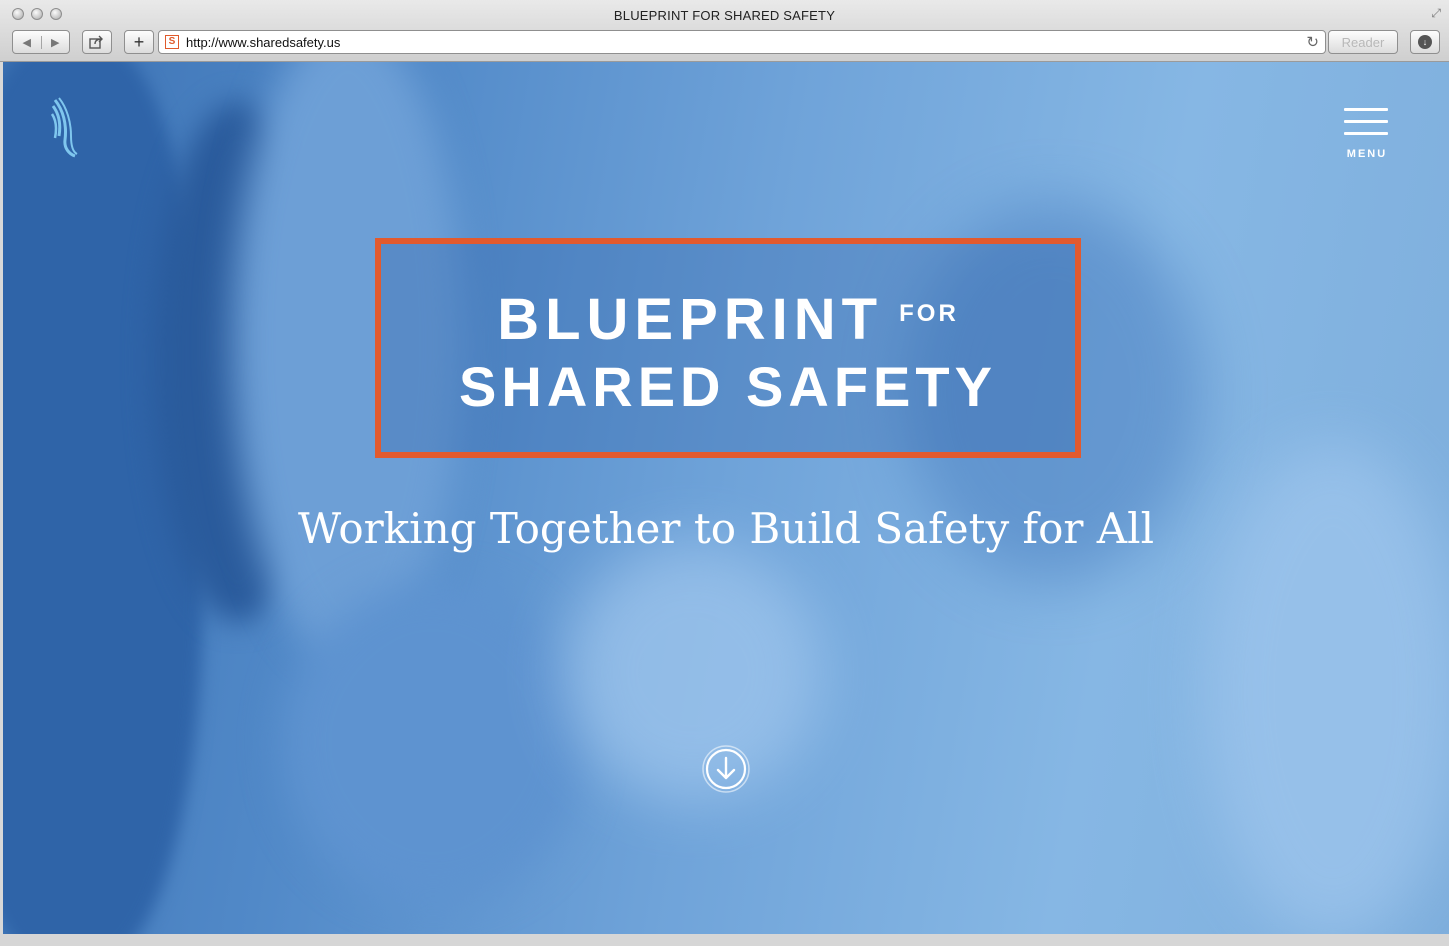 The width and height of the screenshot is (1449, 946). I want to click on back-arrow-icon: ◀, so click(27, 42).